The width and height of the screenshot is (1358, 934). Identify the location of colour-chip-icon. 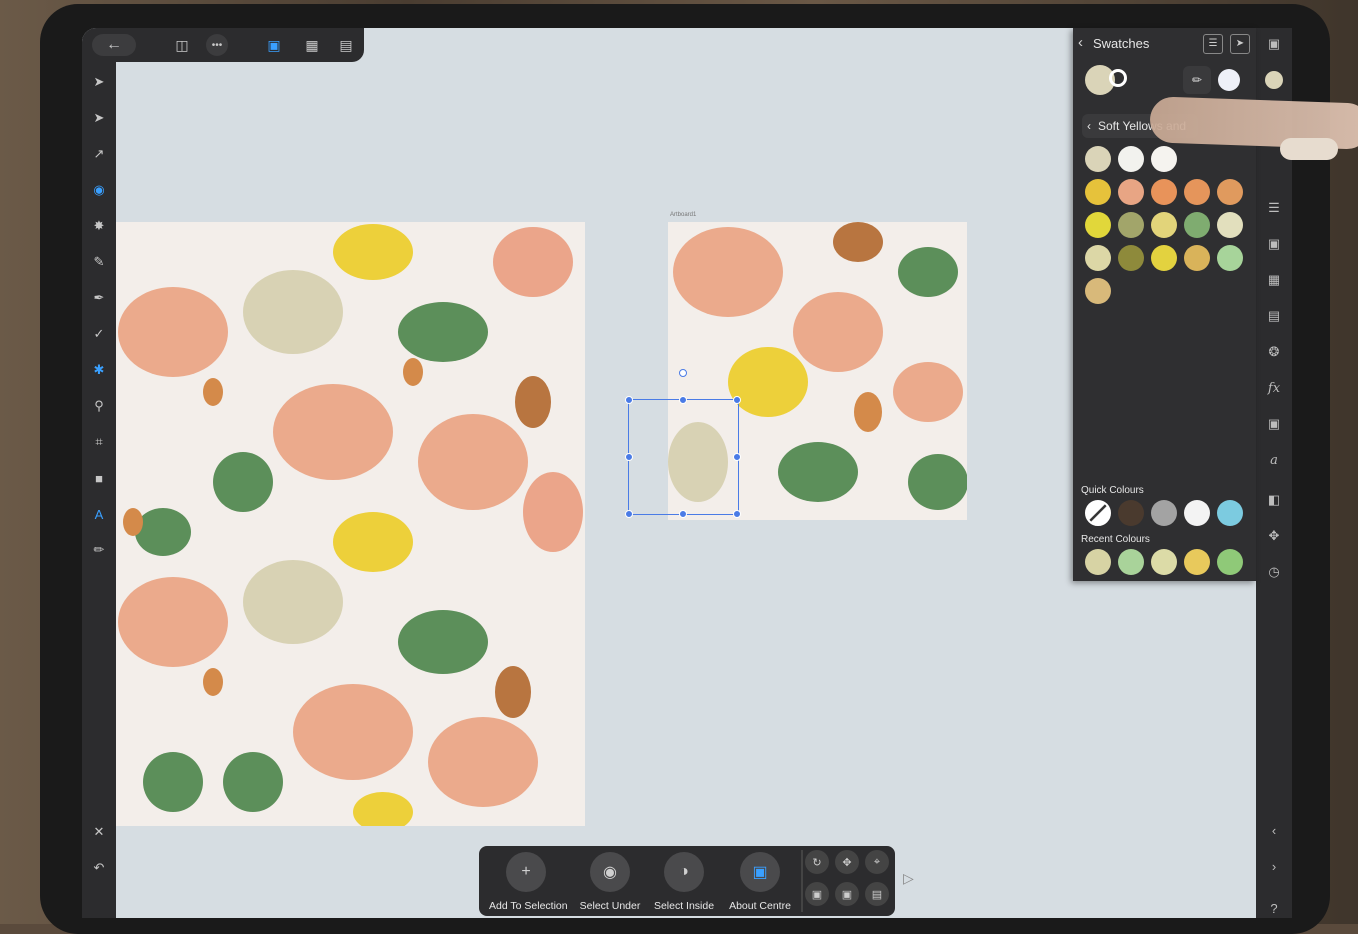
(1274, 80).